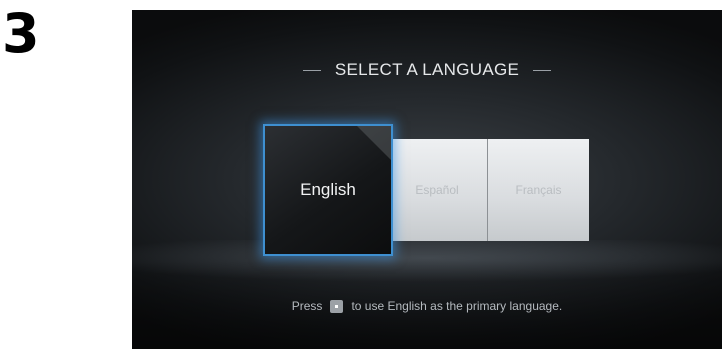  What do you see at coordinates (457, 306) in the screenshot?
I see `instruction-rest: to use English as the primary language.` at bounding box center [457, 306].